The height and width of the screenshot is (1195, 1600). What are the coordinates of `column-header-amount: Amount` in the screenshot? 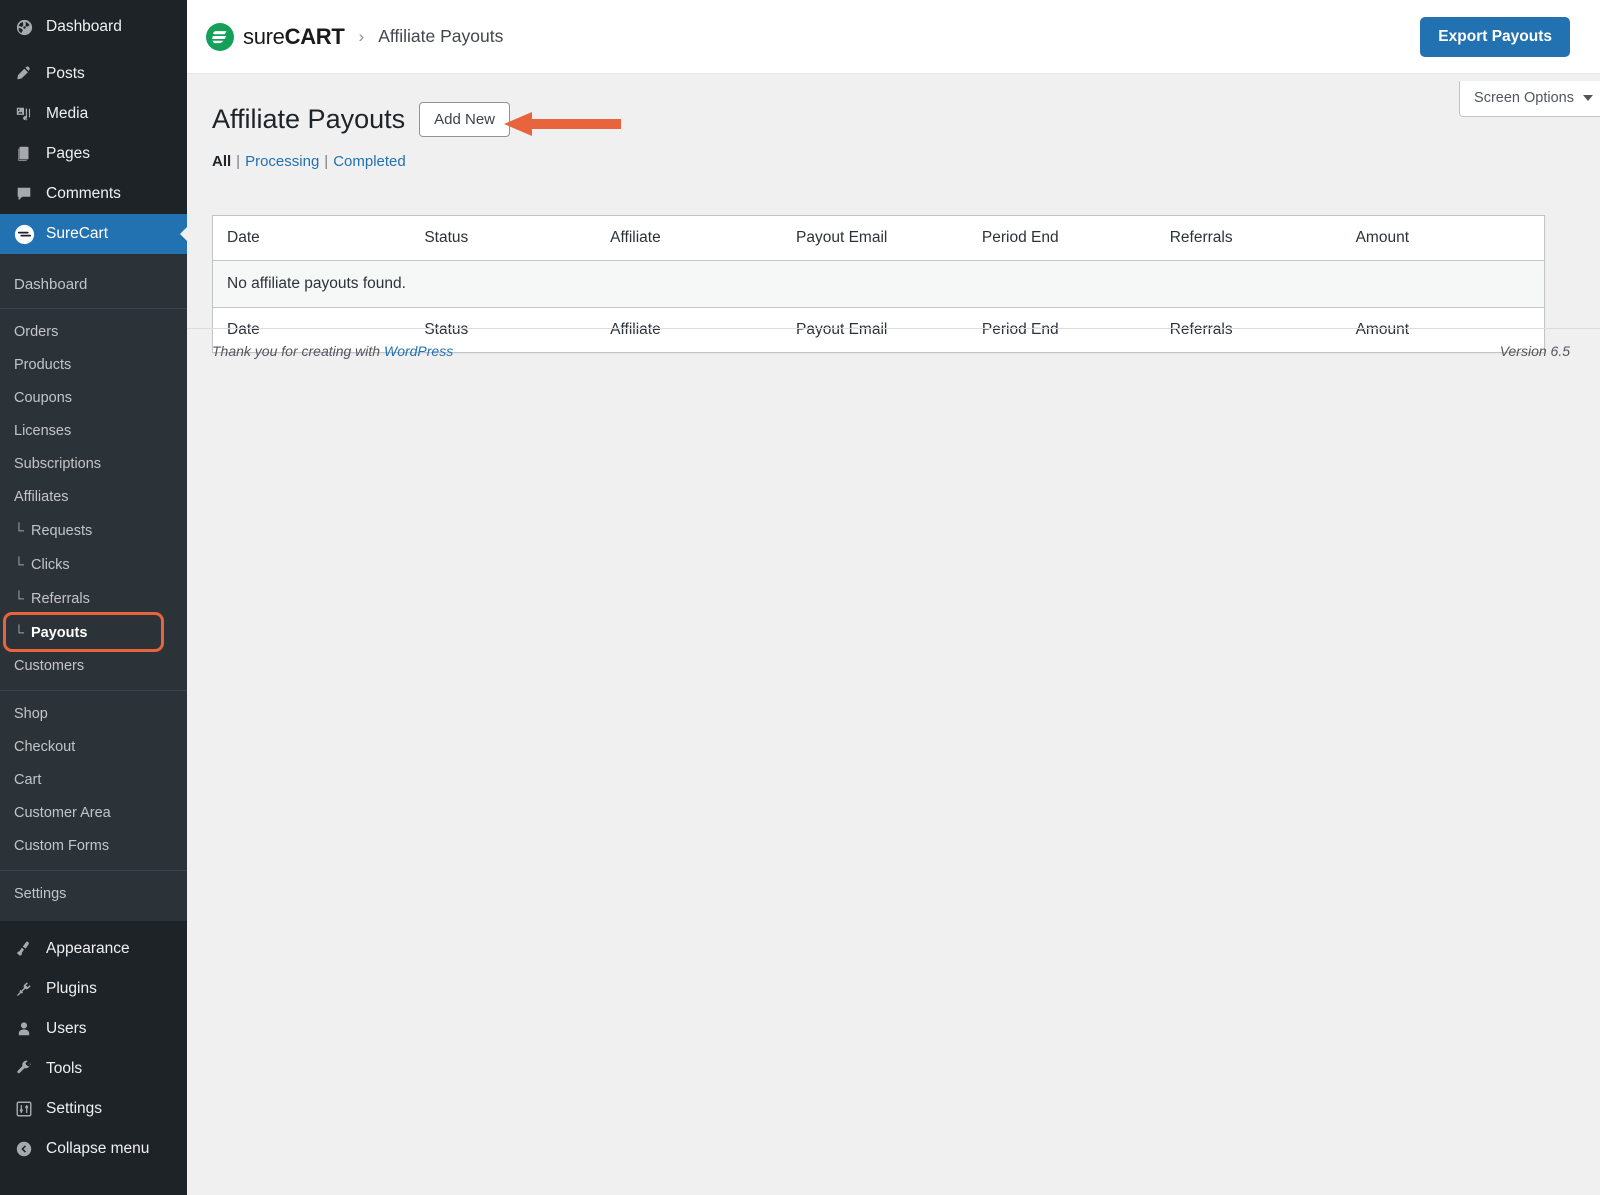 It's located at (1450, 238).